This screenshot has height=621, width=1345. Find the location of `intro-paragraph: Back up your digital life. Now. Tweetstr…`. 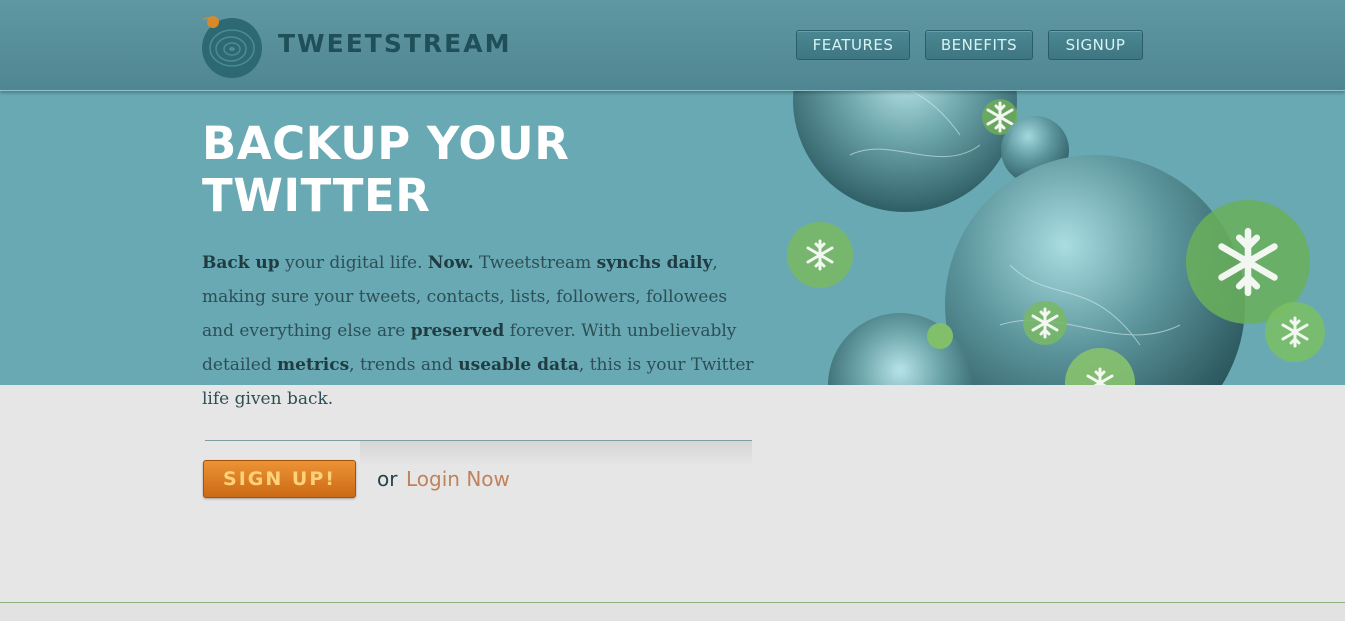

intro-paragraph: Back up your digital life. Now. Tweetstr… is located at coordinates (482, 331).